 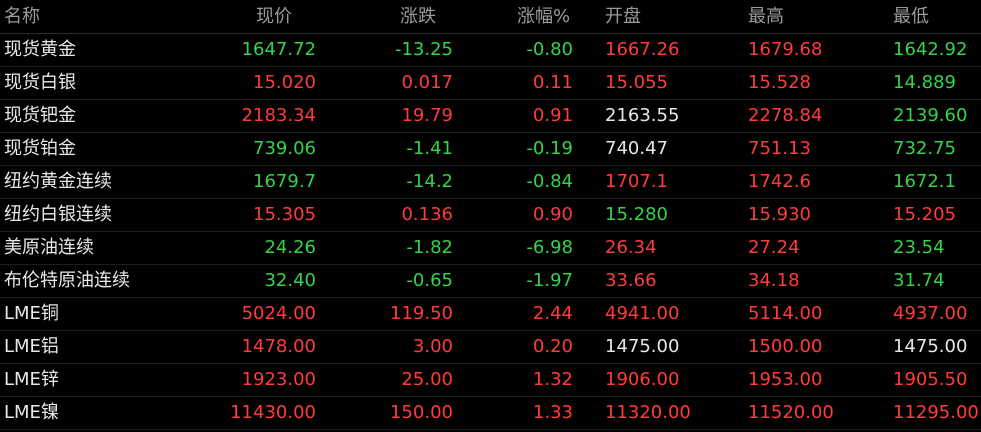 I want to click on change-percent-cell: -0.80, so click(x=549, y=49).